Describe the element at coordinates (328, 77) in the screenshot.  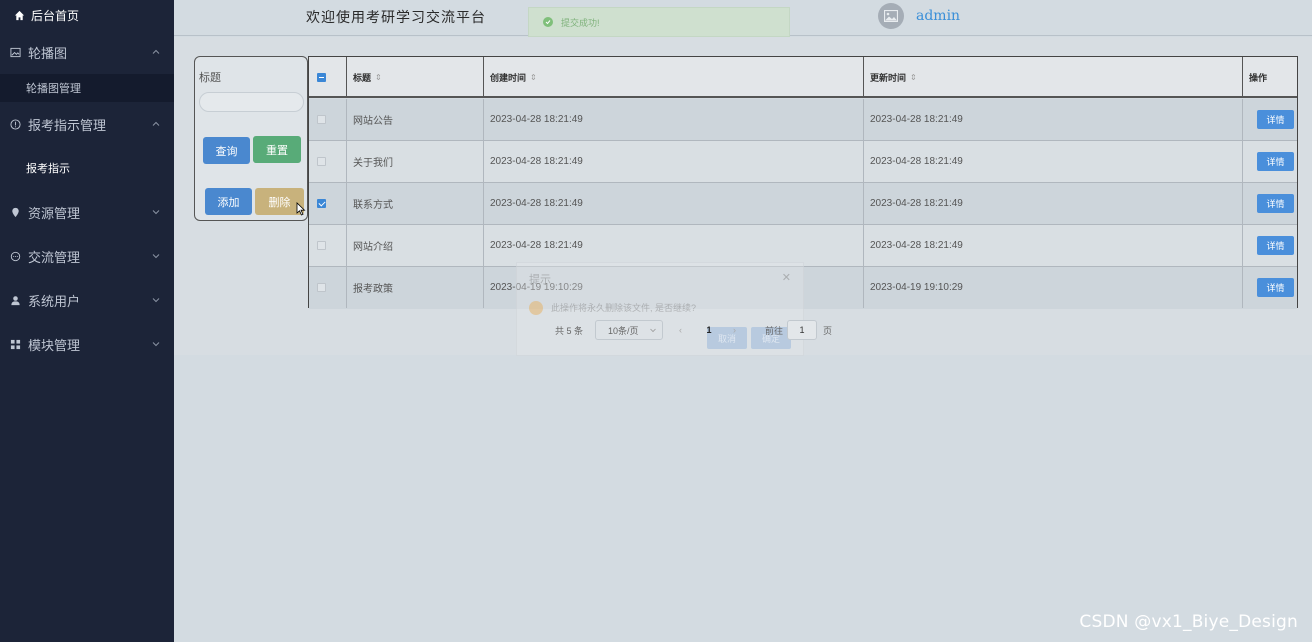
I see `select-all-cell` at that location.